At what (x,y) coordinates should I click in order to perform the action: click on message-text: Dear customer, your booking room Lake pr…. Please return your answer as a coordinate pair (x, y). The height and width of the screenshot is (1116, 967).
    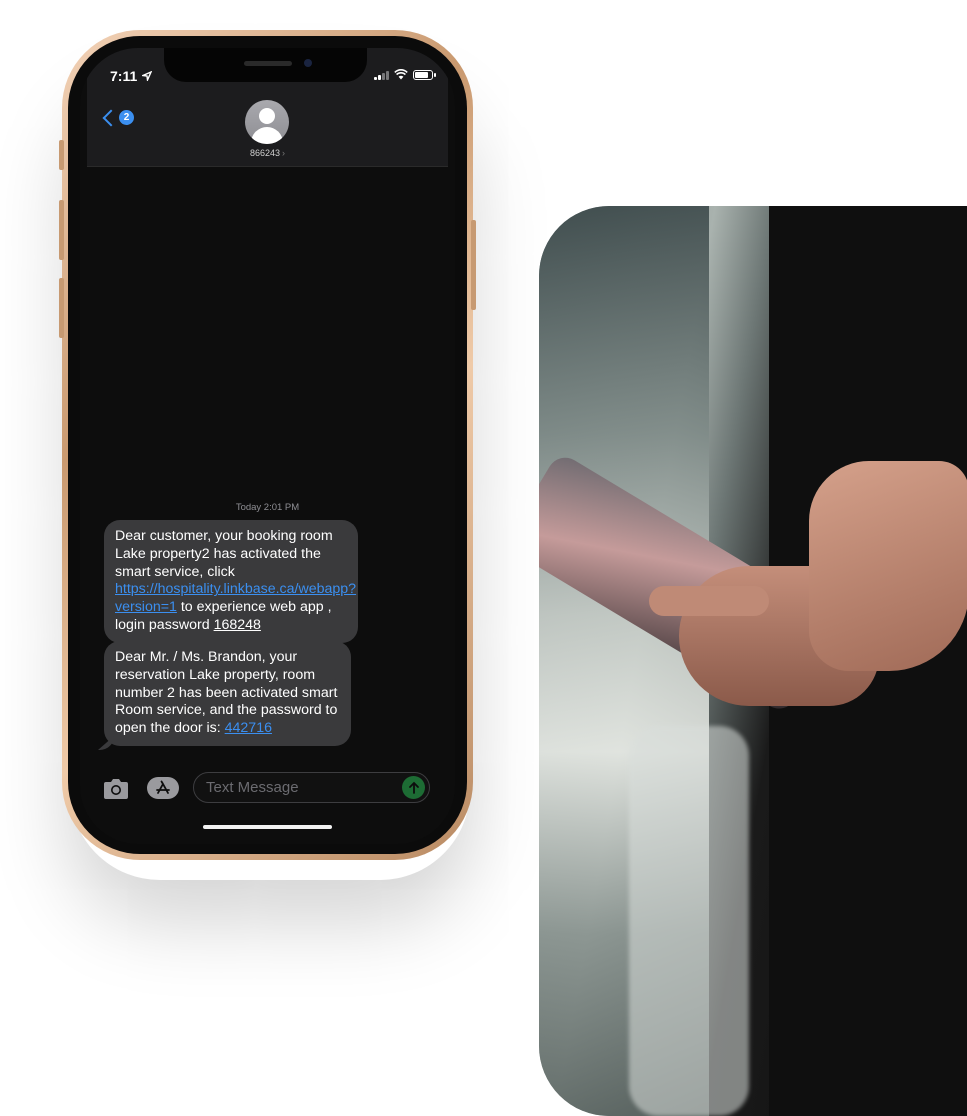
    Looking at the image, I should click on (224, 554).